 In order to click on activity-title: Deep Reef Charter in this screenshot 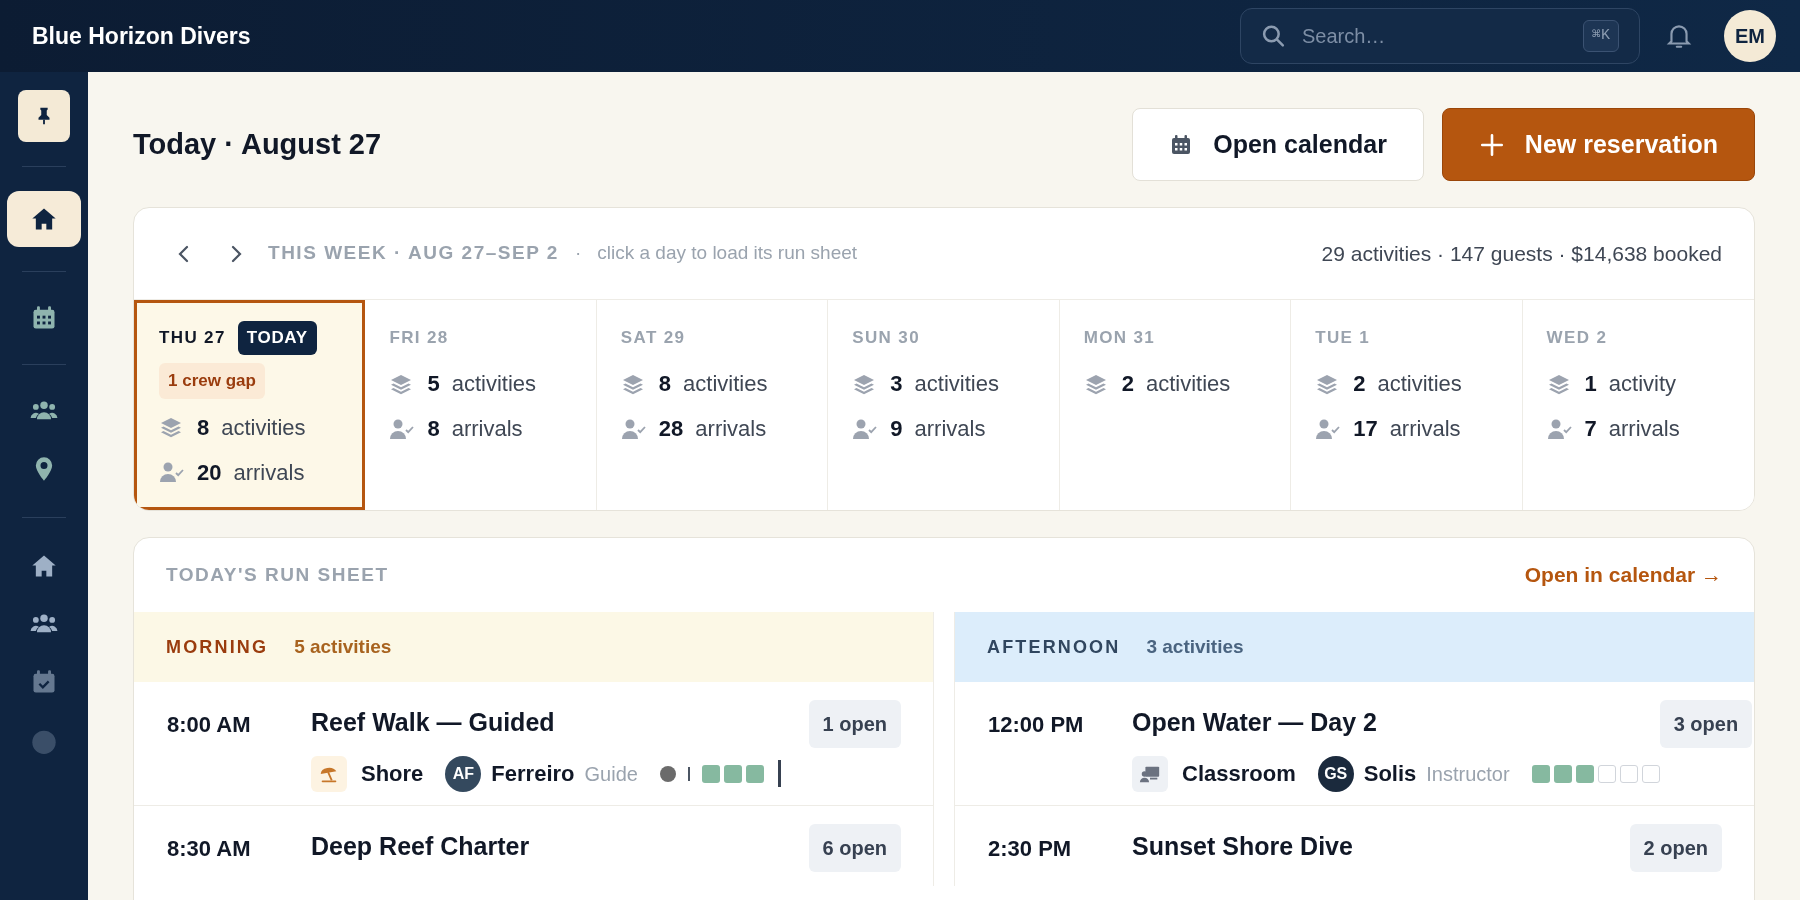, I will do `click(420, 846)`.